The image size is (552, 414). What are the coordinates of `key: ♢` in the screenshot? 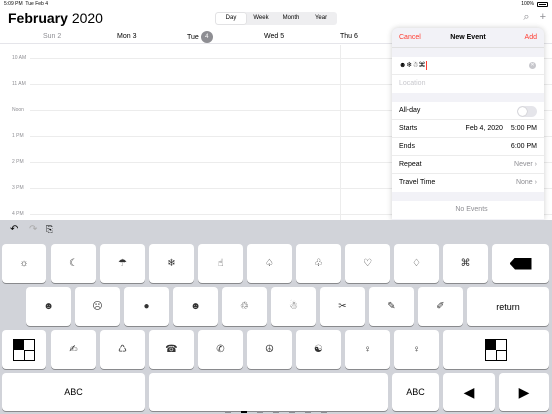 It's located at (416, 263).